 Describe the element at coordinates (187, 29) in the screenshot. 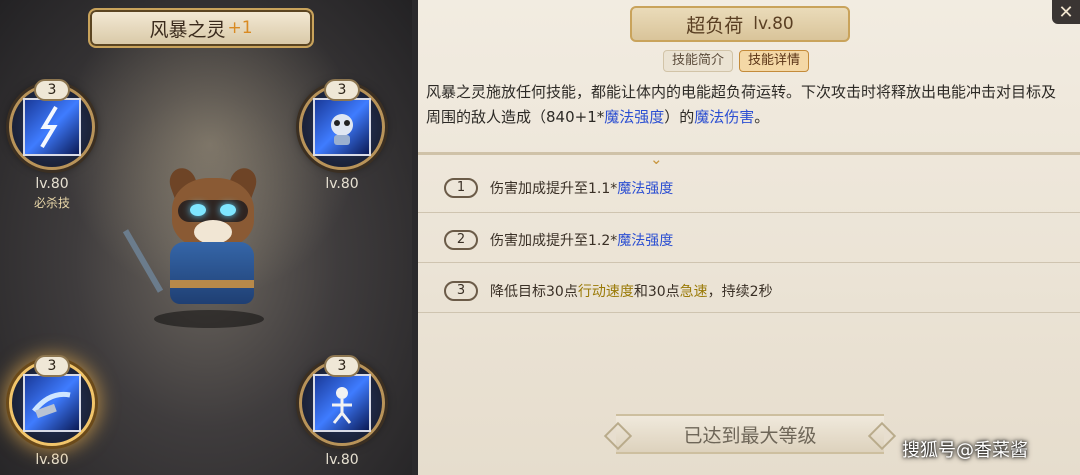

I see `hero-name: 风暴之灵` at that location.